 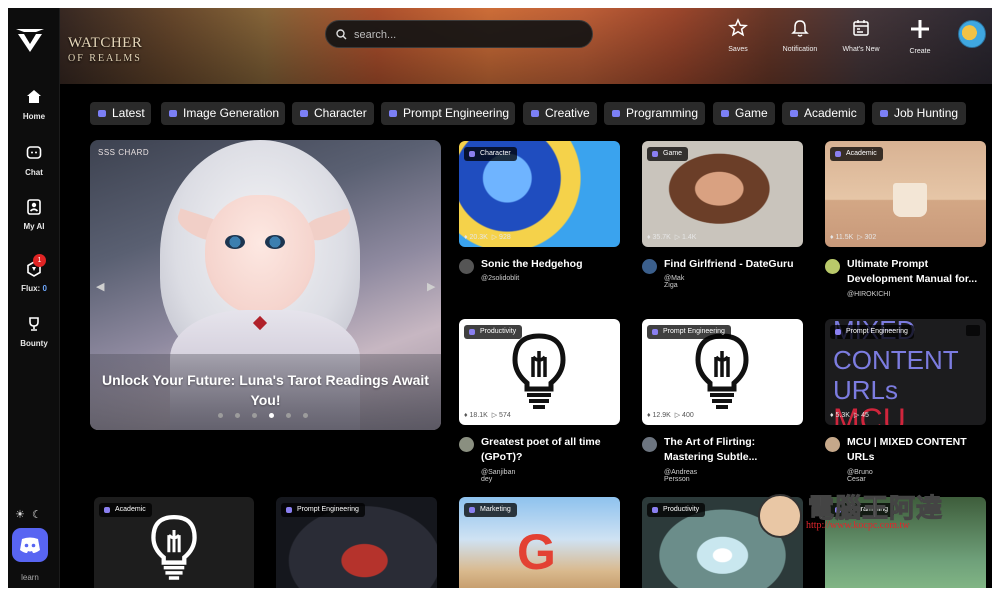 What do you see at coordinates (124, 152) in the screenshot?
I see `hero-brand: SSS CHARD` at bounding box center [124, 152].